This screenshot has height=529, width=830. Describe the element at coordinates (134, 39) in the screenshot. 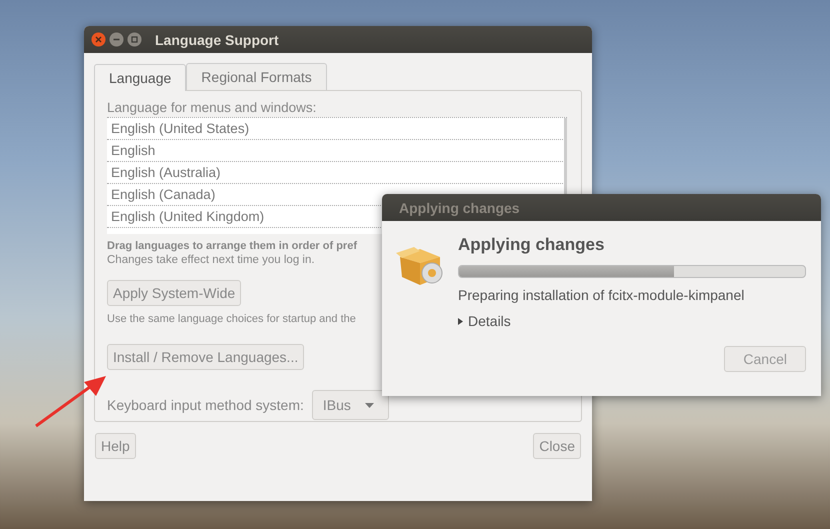

I see `maximize-icon` at that location.